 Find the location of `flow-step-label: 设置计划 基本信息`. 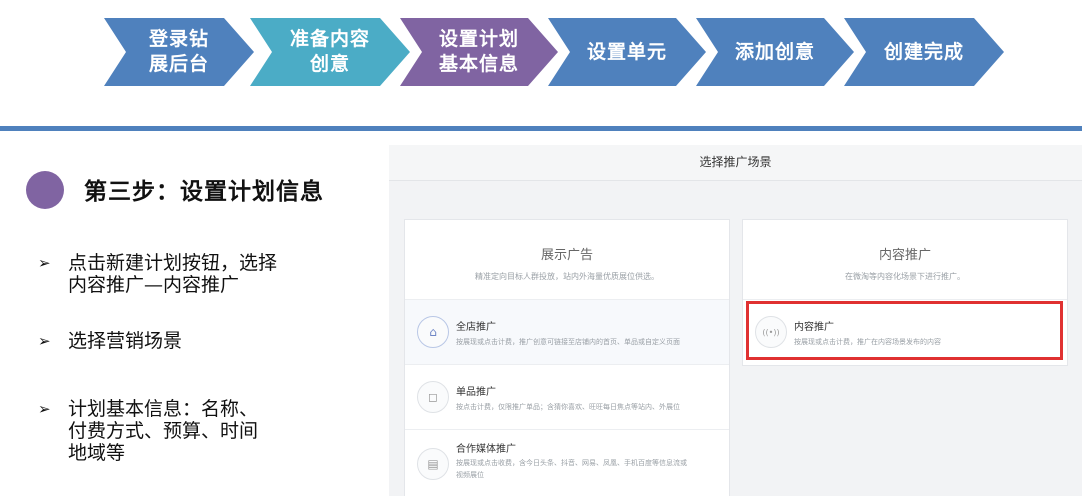

flow-step-label: 设置计划 基本信息 is located at coordinates (478, 51).